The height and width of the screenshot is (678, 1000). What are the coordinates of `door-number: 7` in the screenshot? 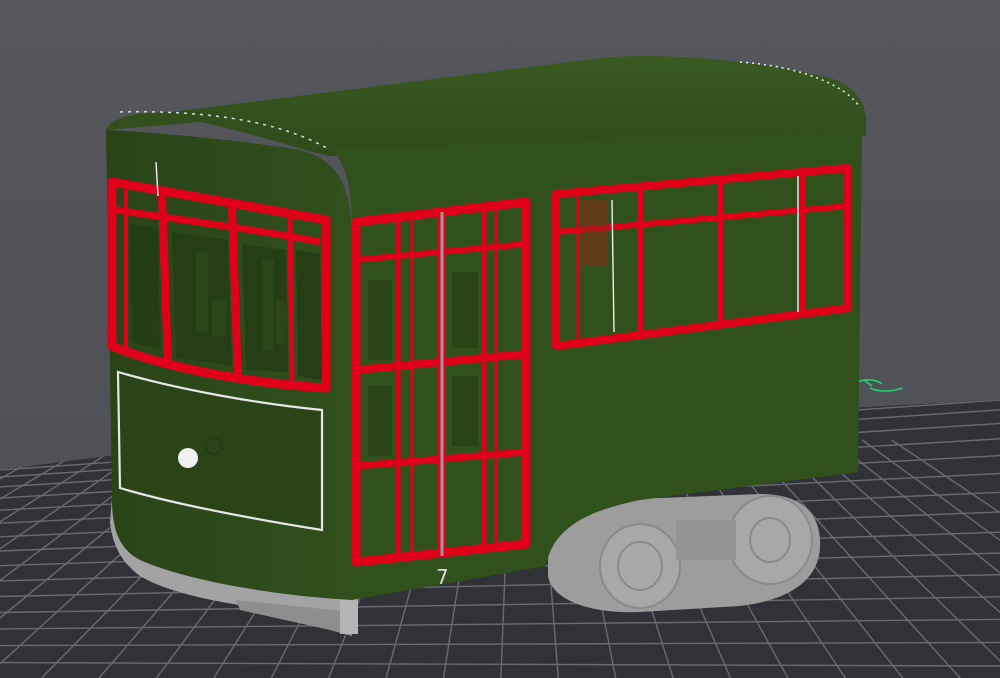 It's located at (442, 577).